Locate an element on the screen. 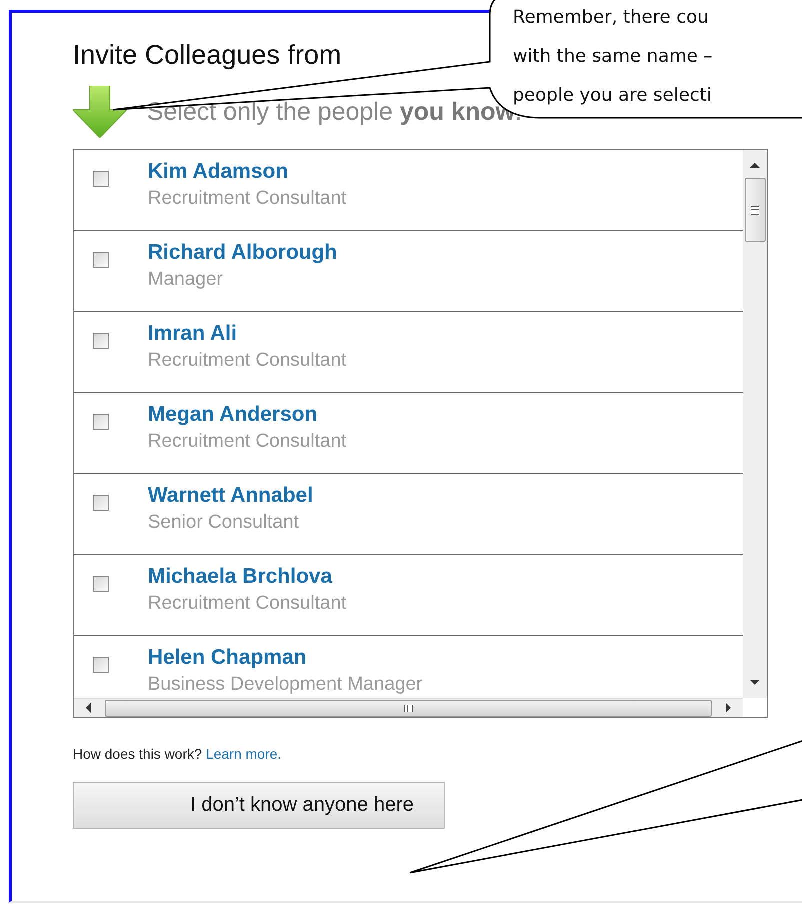 The width and height of the screenshot is (802, 912). learn-more-link: Learn more. is located at coordinates (244, 754).